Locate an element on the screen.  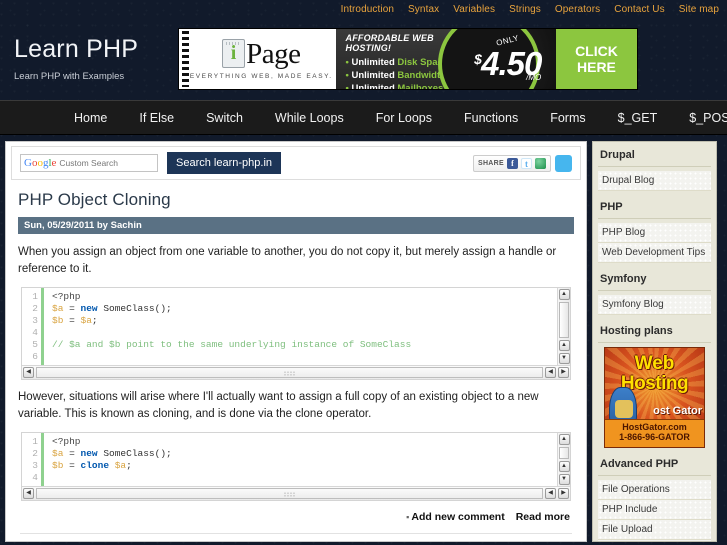
banner-click-here-button: CLICK HERE is located at coordinates (596, 59).